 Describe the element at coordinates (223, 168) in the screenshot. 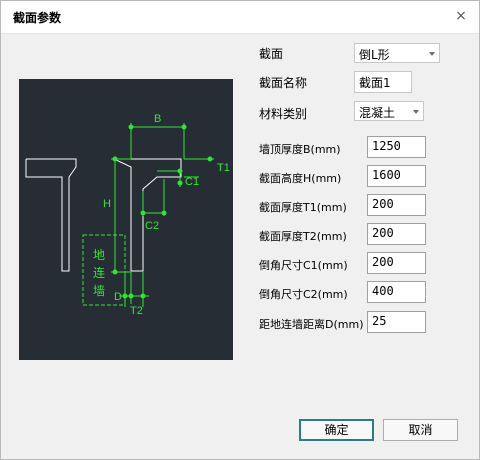

I see `label-t1: T1` at that location.